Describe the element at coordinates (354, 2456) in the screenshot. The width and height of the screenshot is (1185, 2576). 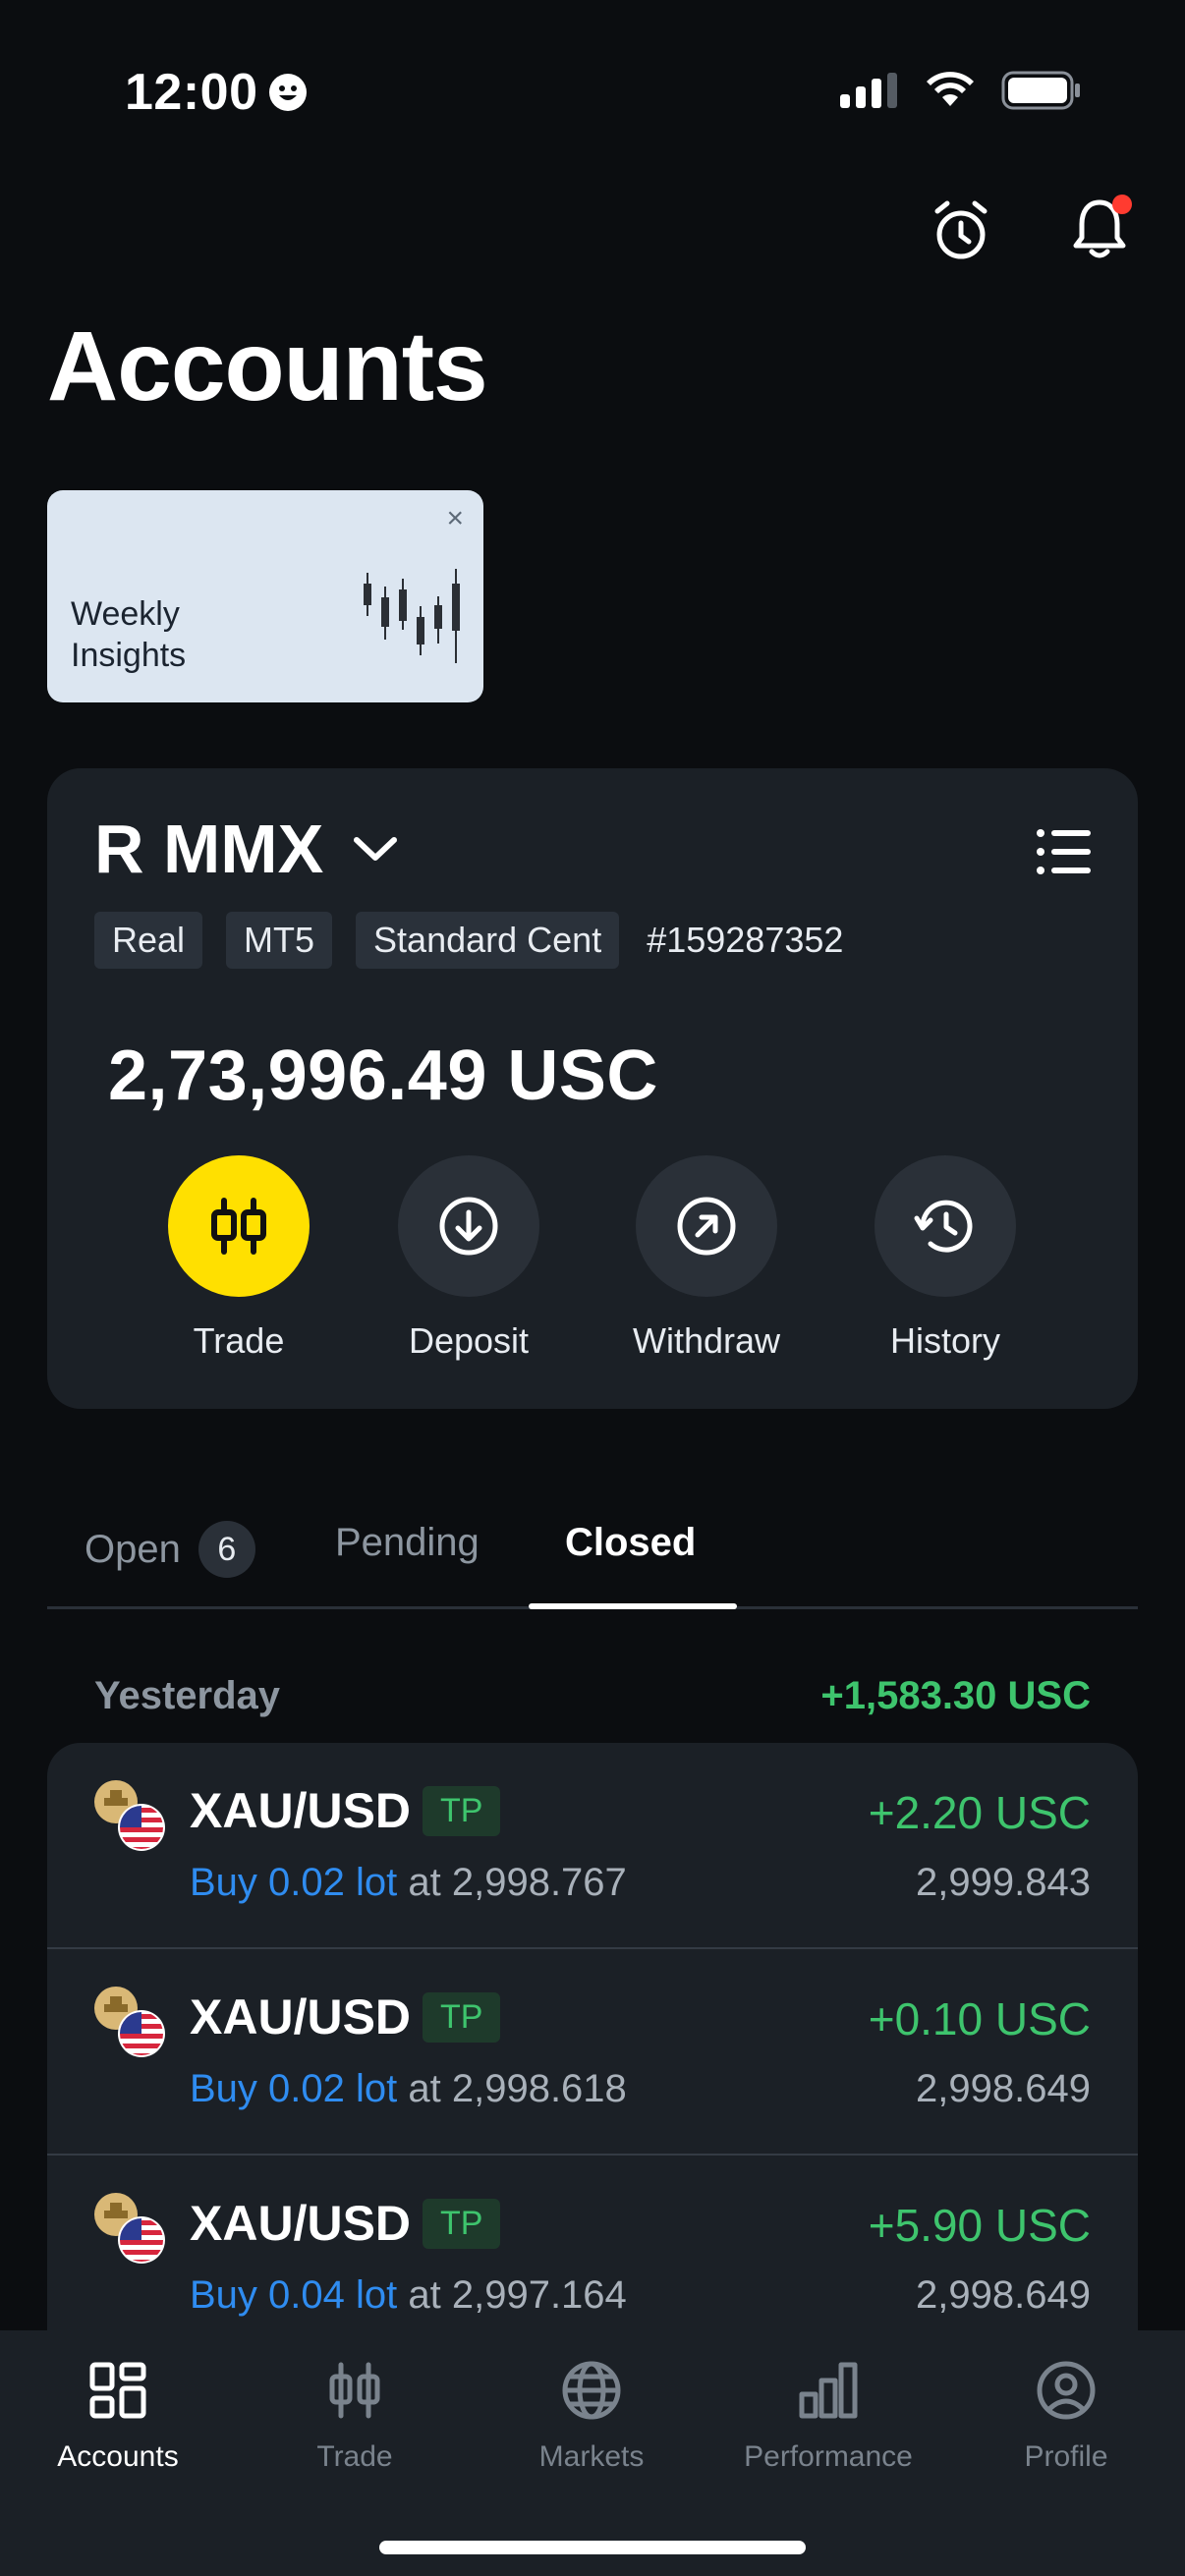
I see `nav-trade-label: Trade` at that location.